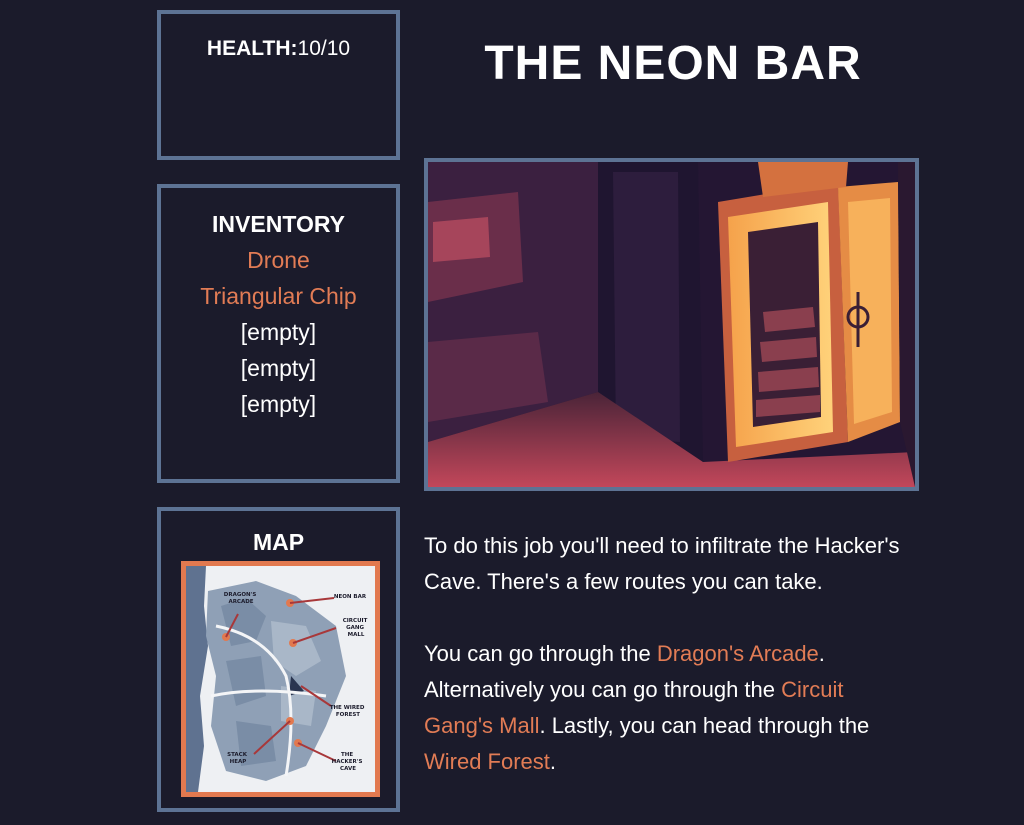 This screenshot has width=1024, height=825. What do you see at coordinates (278, 296) in the screenshot?
I see `inventory-item-triangular-chip: Triangular Chip` at bounding box center [278, 296].